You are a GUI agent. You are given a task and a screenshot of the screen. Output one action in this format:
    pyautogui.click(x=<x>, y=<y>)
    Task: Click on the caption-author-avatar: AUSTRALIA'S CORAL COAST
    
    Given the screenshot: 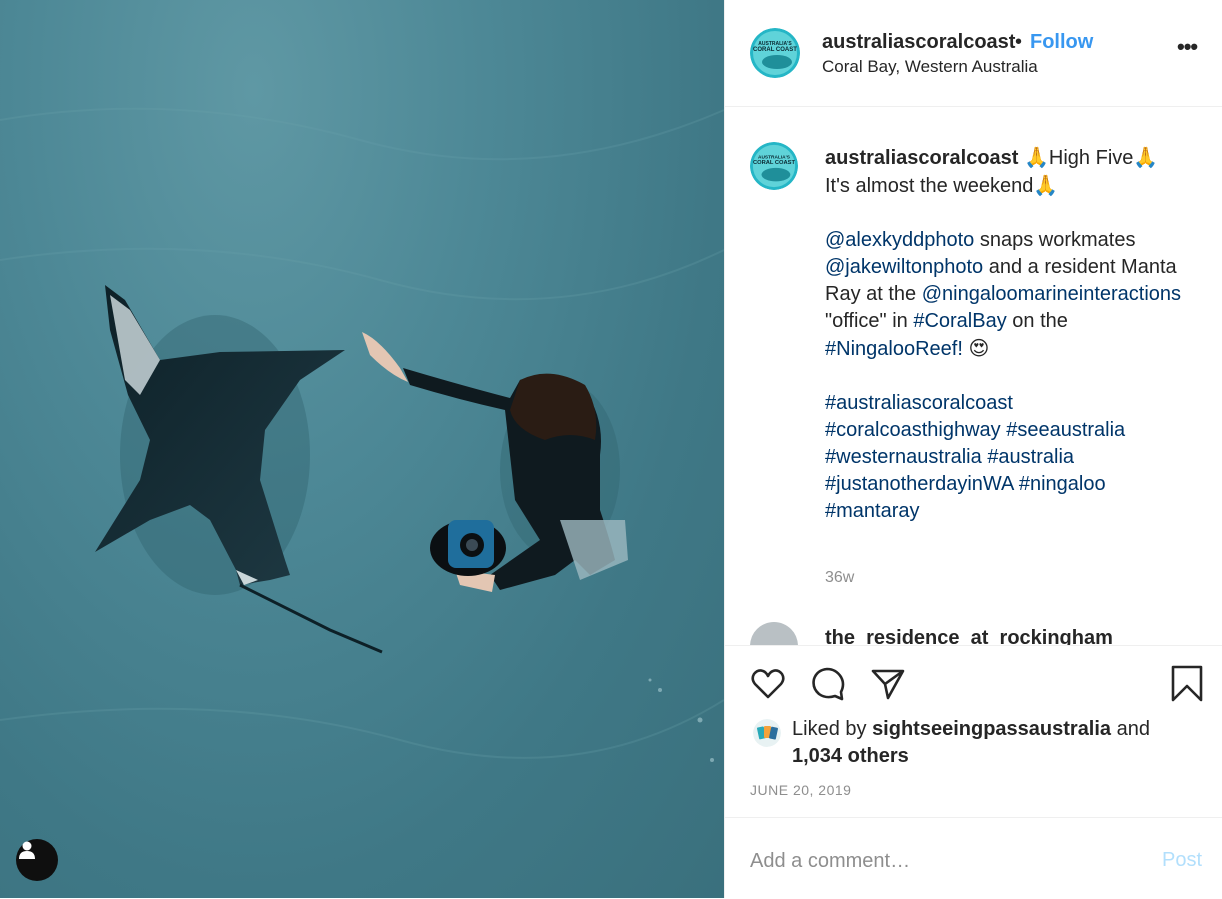 What is the action you would take?
    pyautogui.click(x=774, y=166)
    